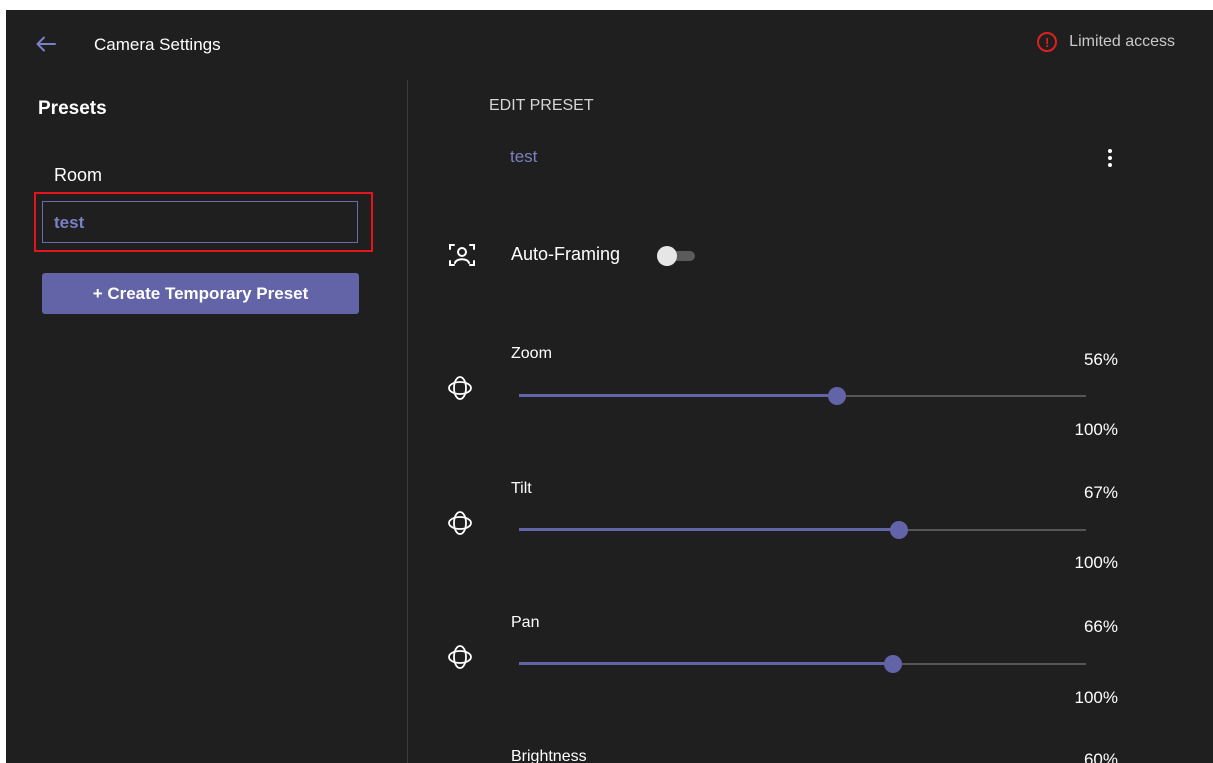 The height and width of the screenshot is (763, 1213). What do you see at coordinates (1100, 492) in the screenshot?
I see `tilt-value: 67%` at bounding box center [1100, 492].